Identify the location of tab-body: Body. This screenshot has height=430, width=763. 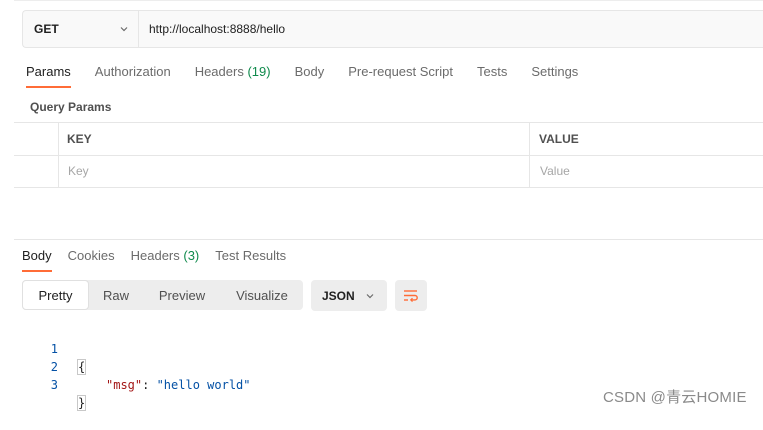
(310, 76).